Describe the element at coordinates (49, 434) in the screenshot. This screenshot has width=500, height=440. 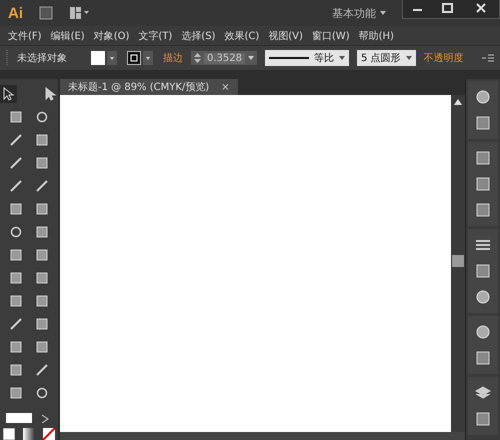
I see `none-mode-icon` at that location.